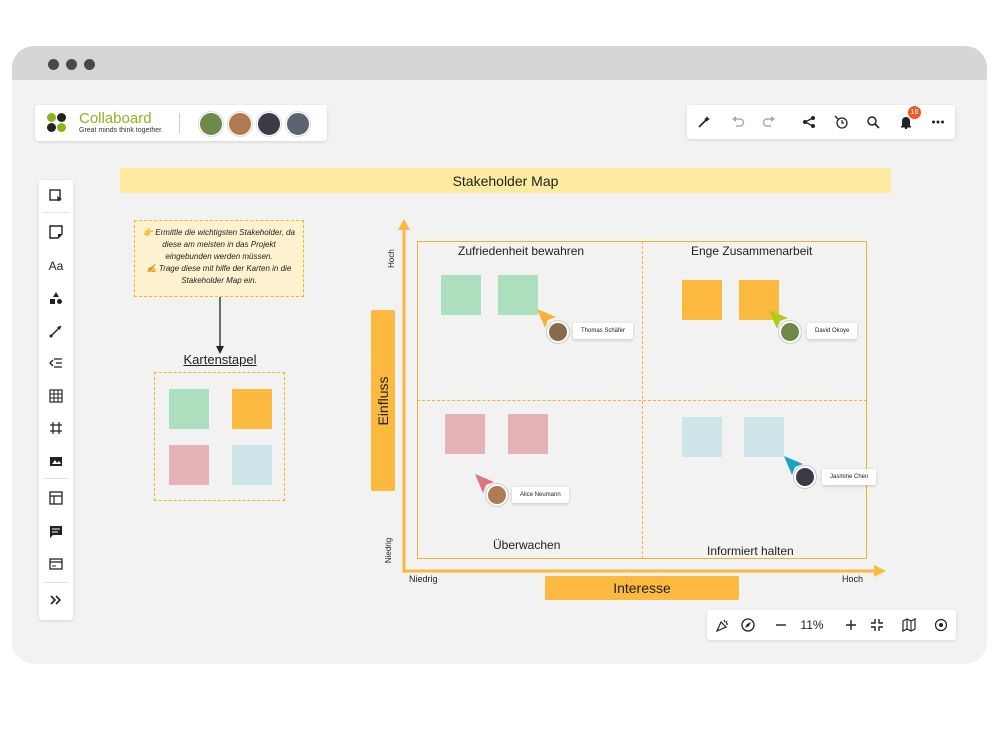 This screenshot has height=750, width=1000. Describe the element at coordinates (642, 588) in the screenshot. I see `x-axis-label: Interesse` at that location.